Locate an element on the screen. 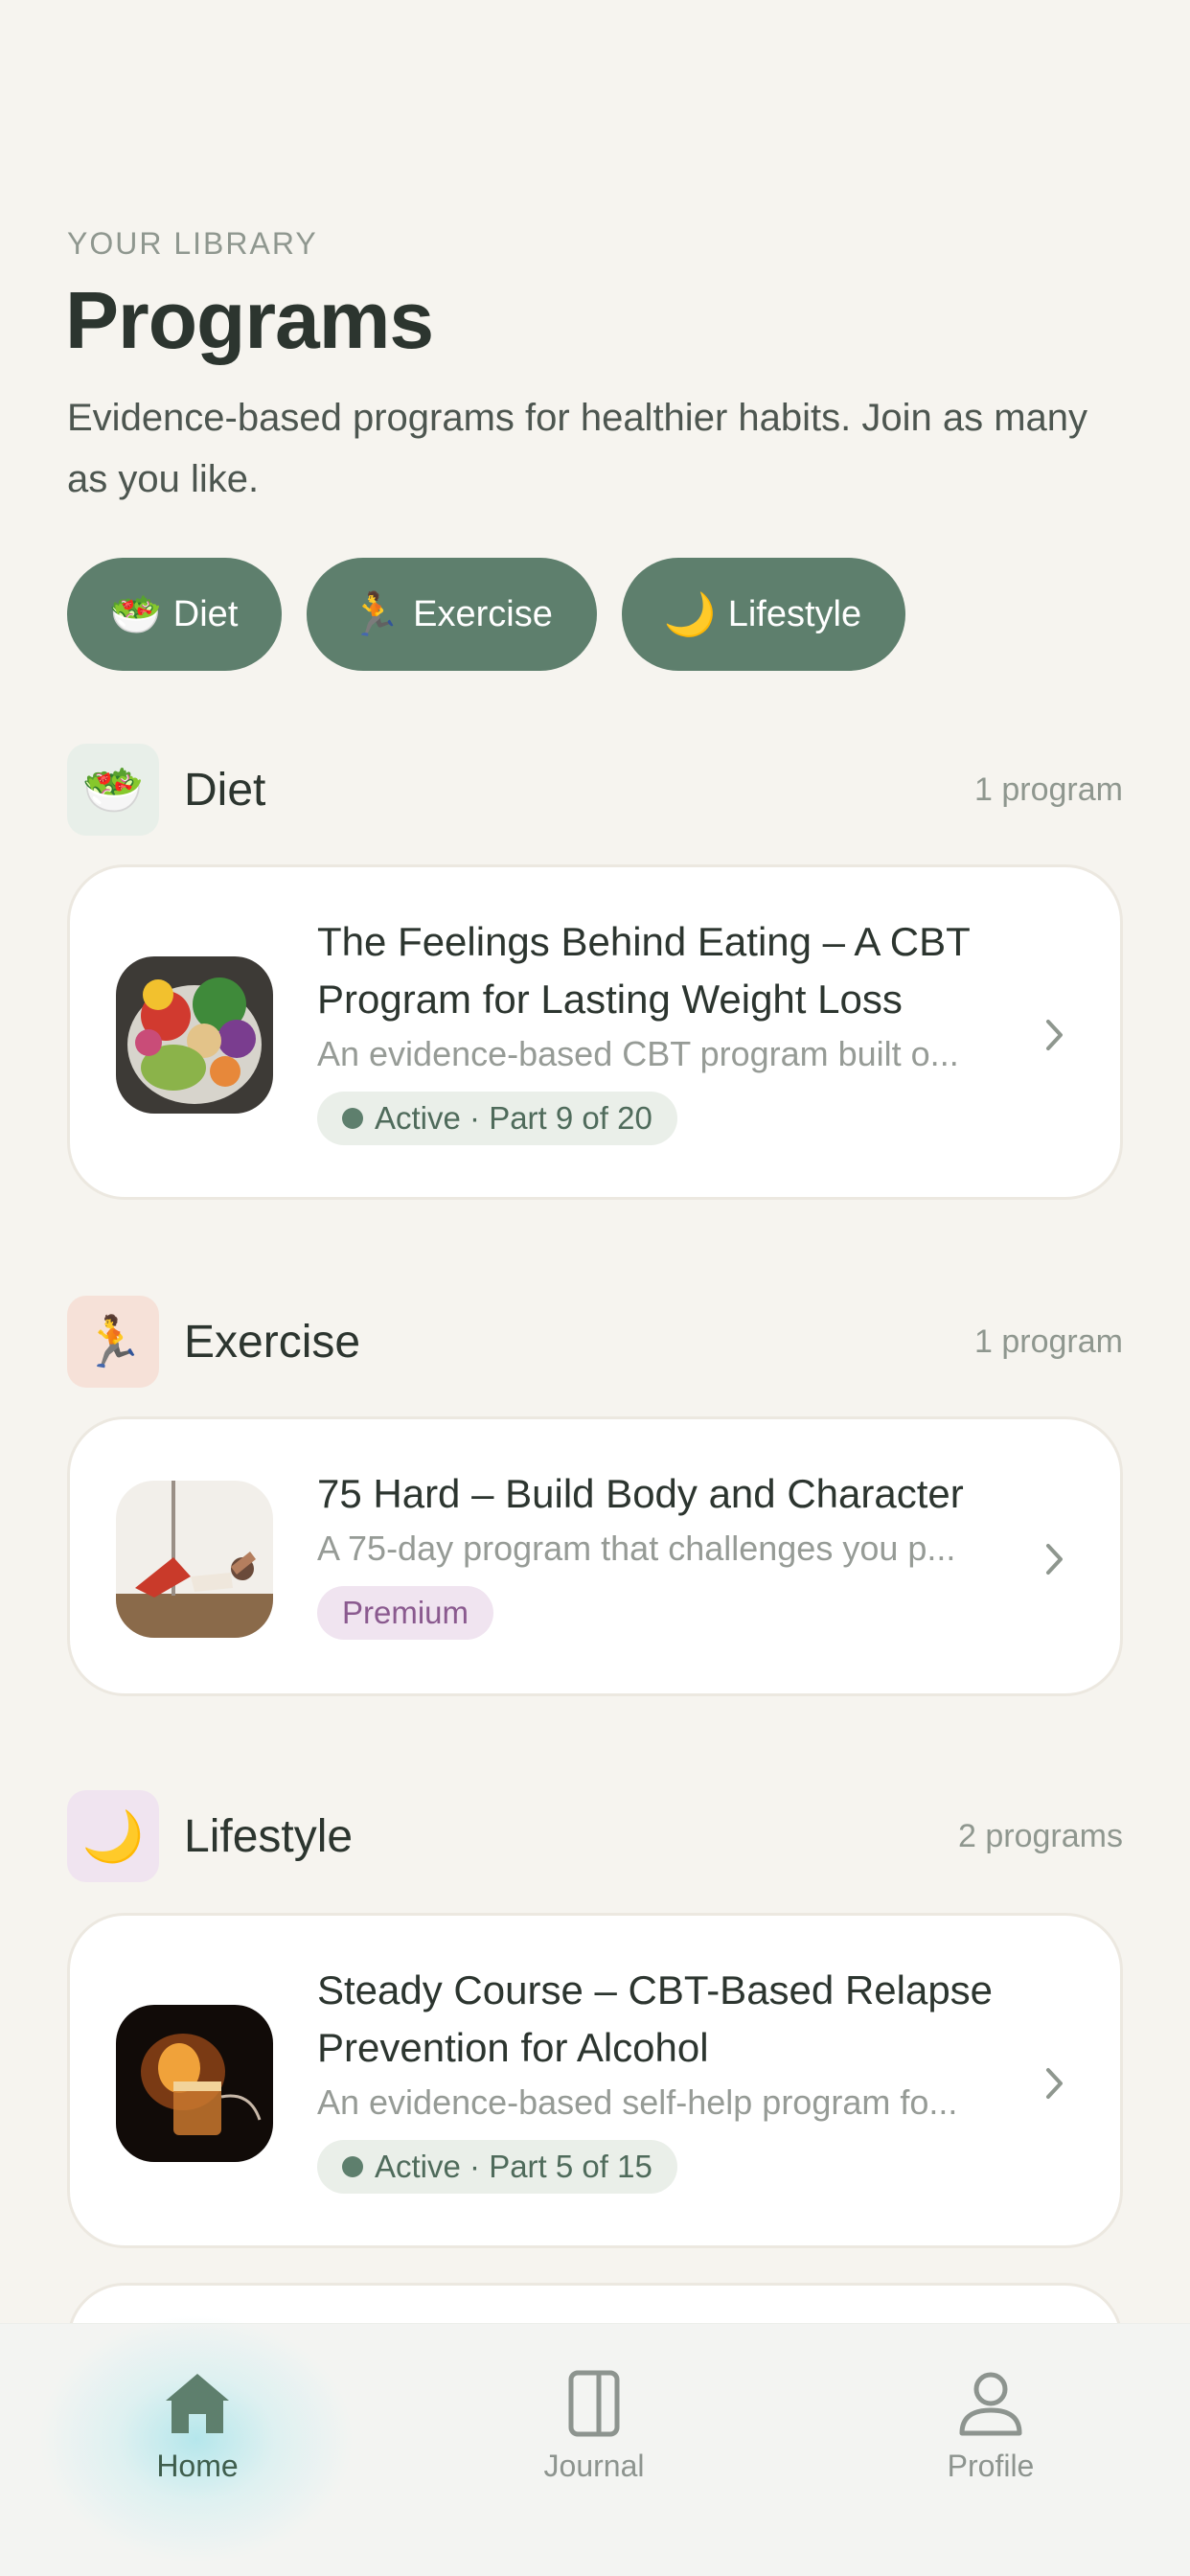 The width and height of the screenshot is (1190, 2576). section-title: Lifestyle is located at coordinates (269, 1836).